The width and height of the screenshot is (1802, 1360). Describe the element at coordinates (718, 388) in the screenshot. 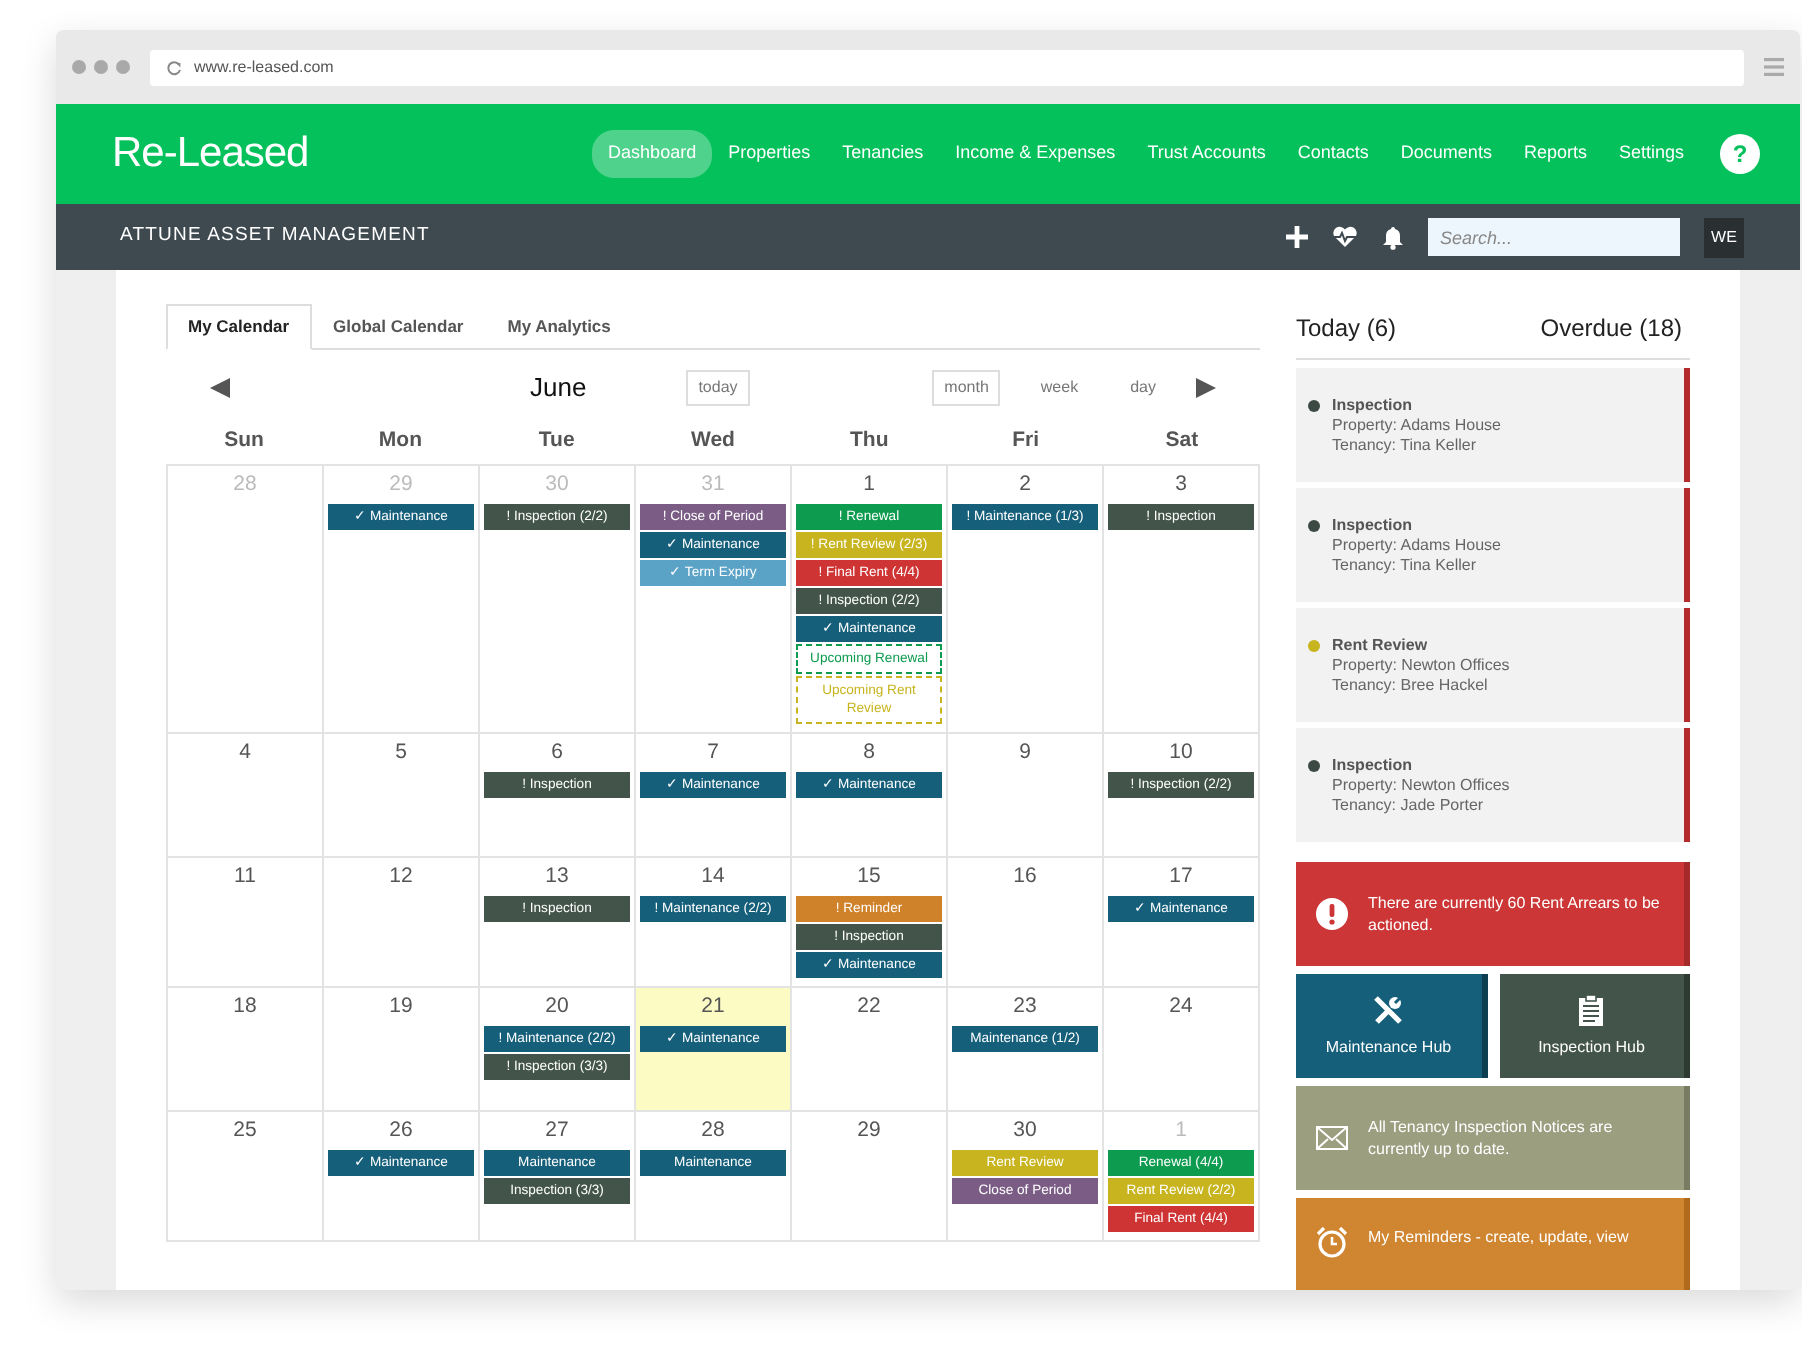

I see `today-button: today` at that location.